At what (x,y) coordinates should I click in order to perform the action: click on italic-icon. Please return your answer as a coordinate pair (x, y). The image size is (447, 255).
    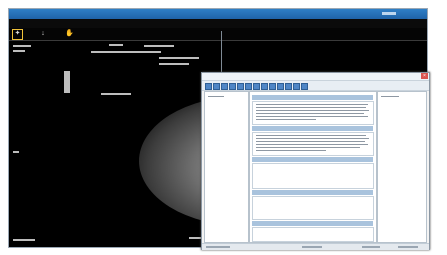
    Looking at the image, I should click on (288, 86).